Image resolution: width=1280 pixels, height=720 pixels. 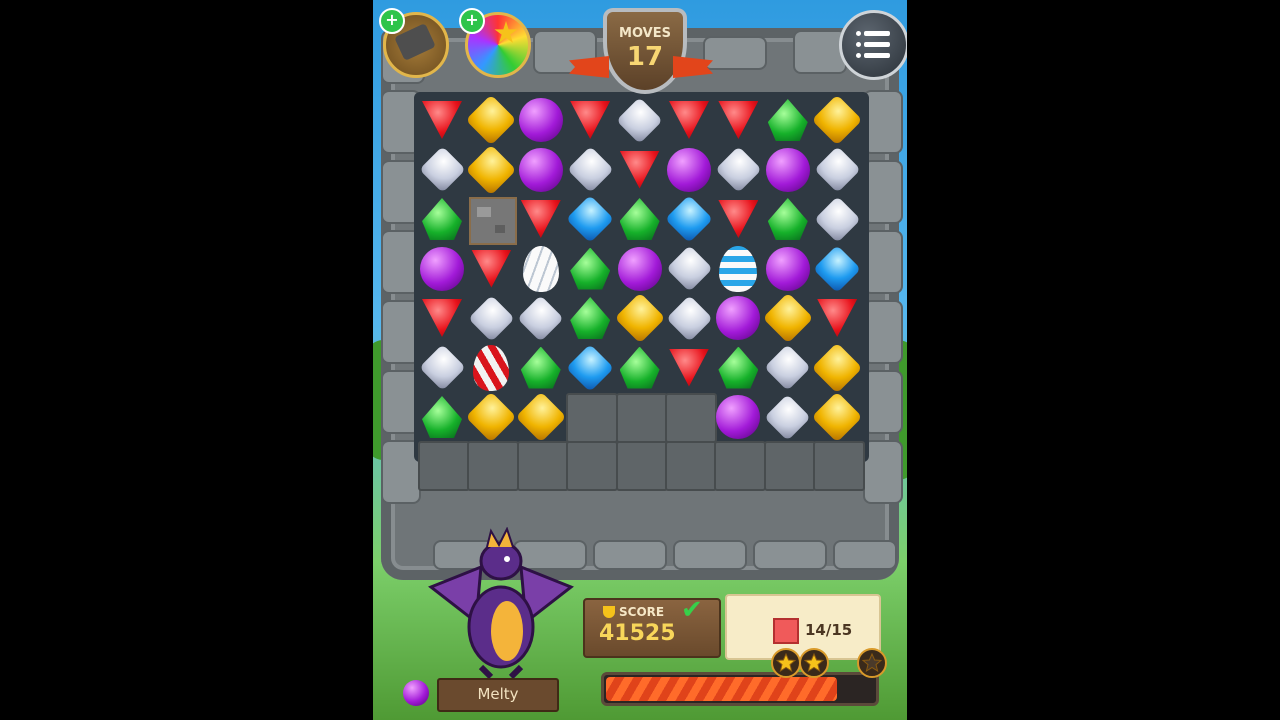 I want to click on checkmark-icon: ✔, so click(x=692, y=610).